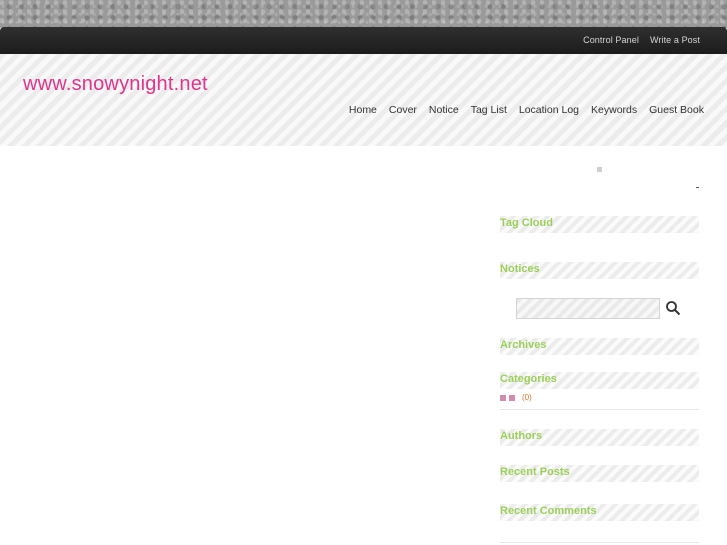 The width and height of the screenshot is (727, 545). I want to click on search-icon, so click(673, 308).